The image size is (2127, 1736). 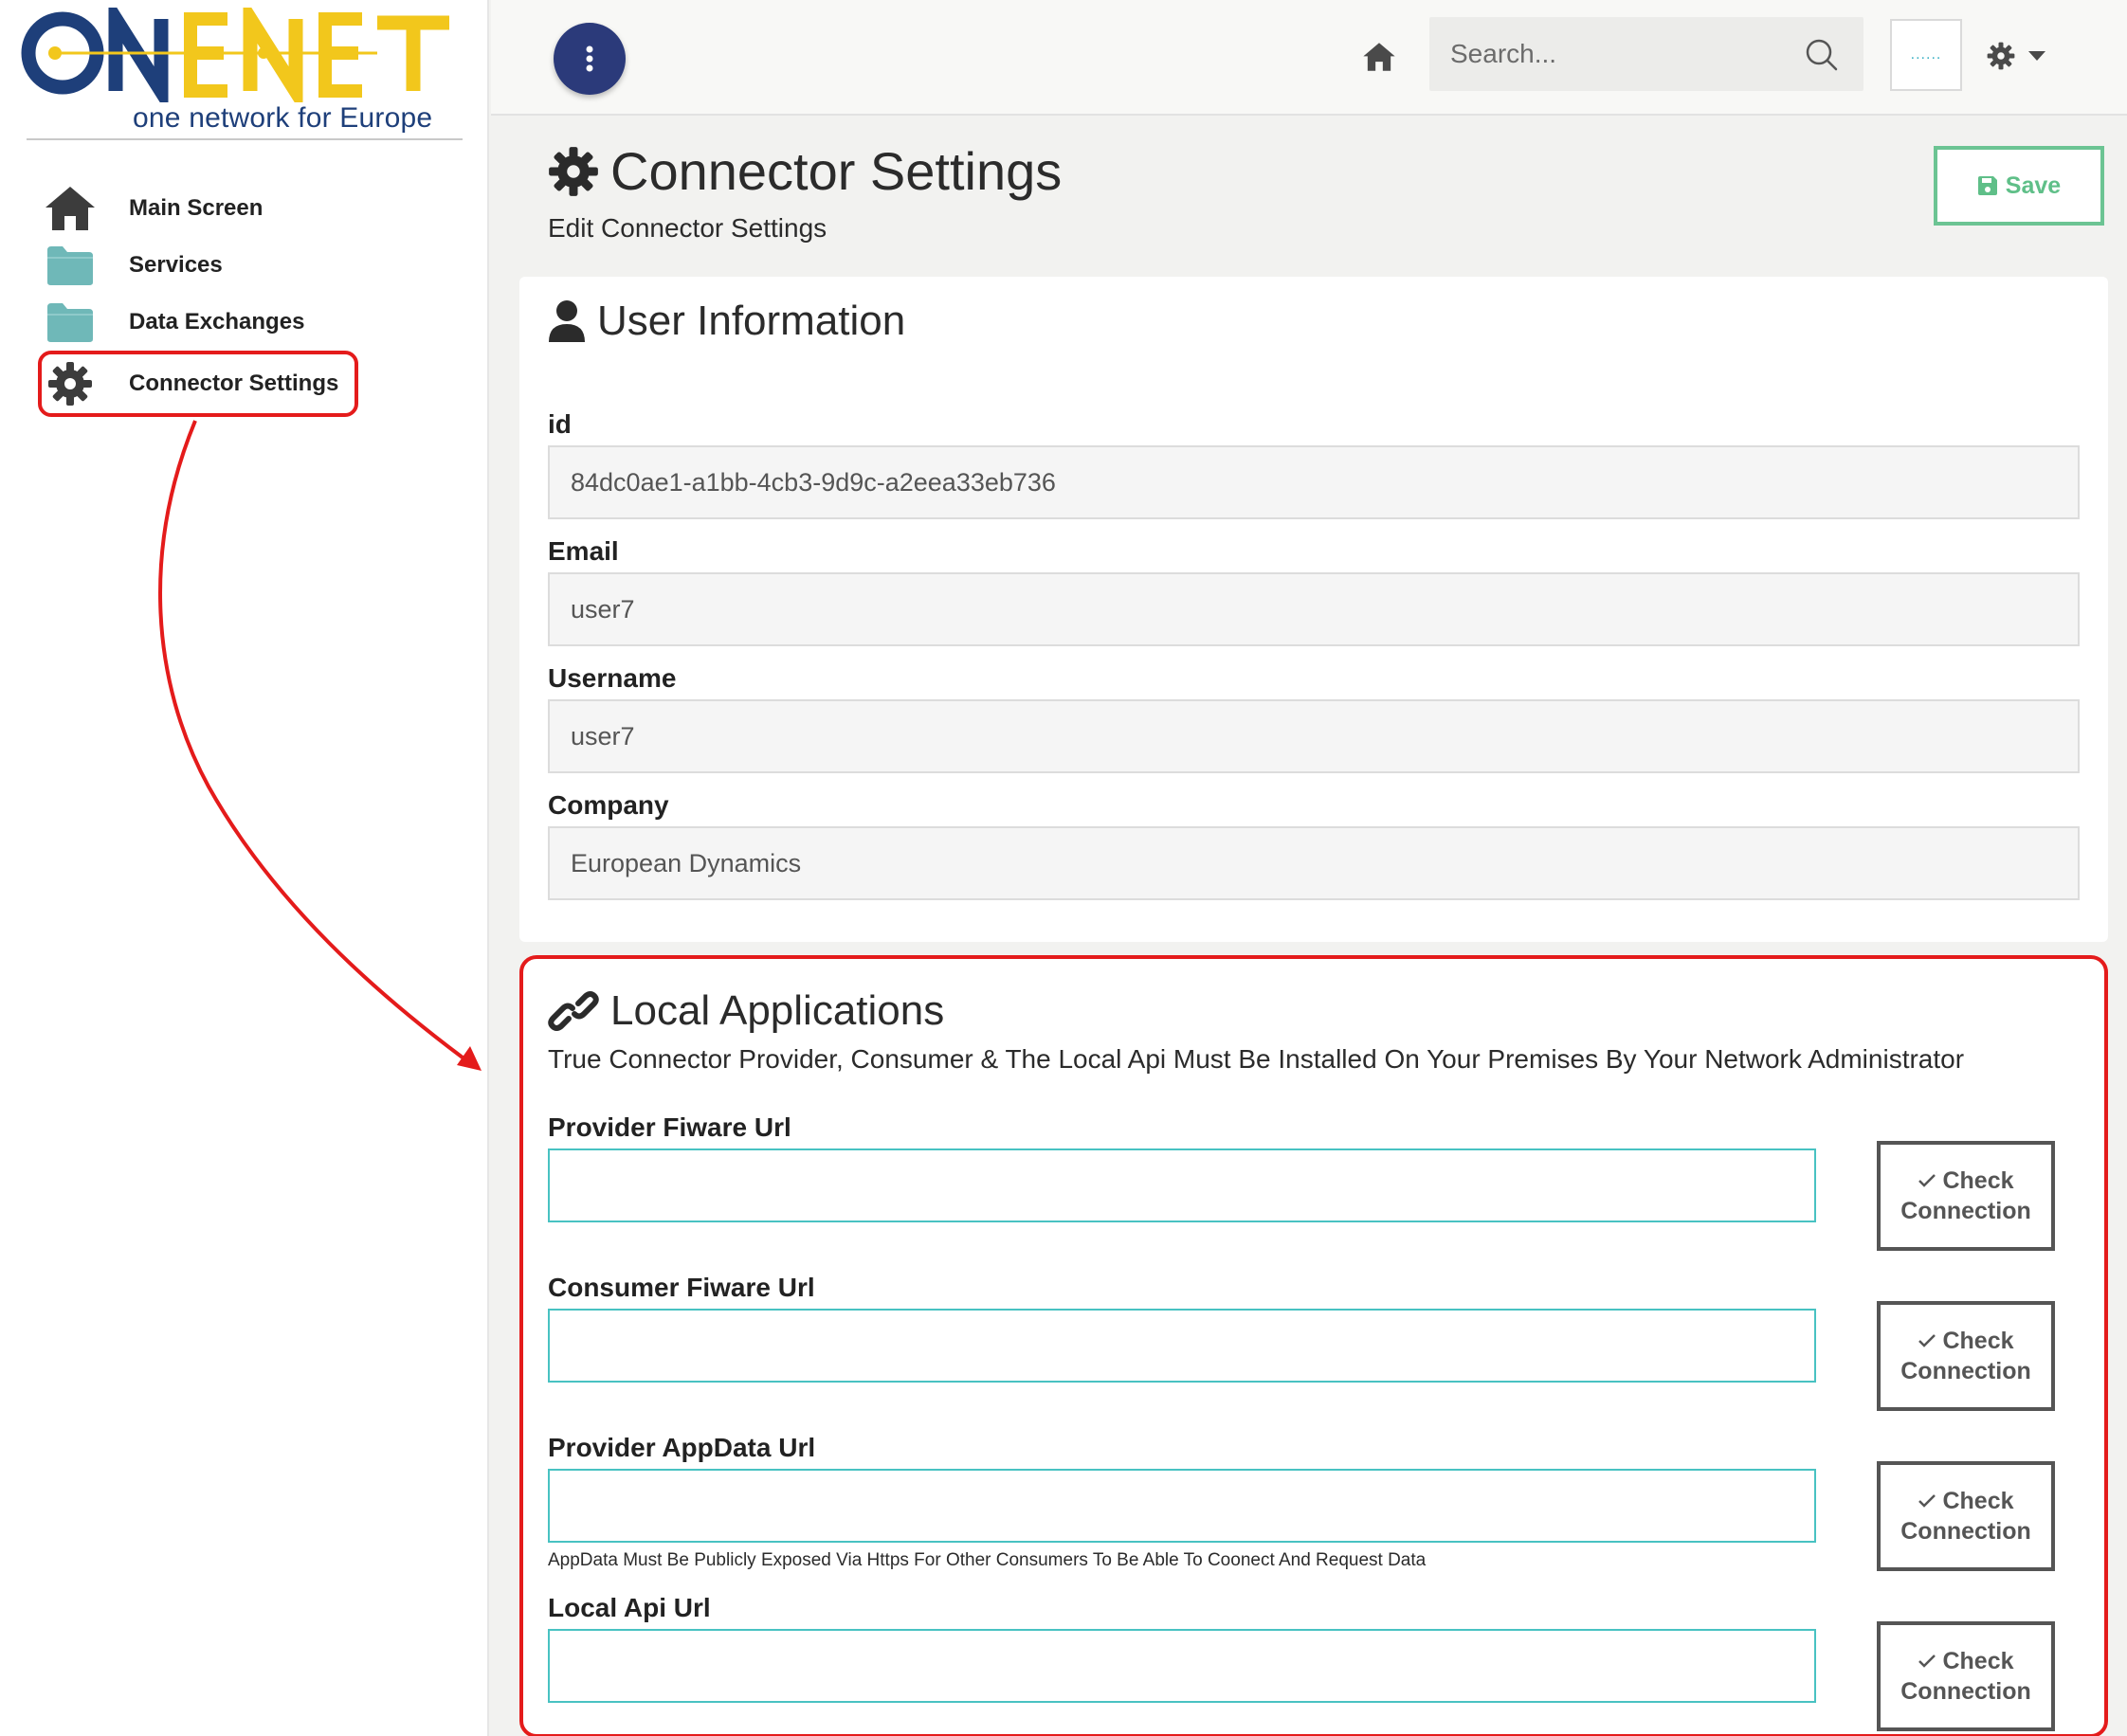 I want to click on kebab-menu-button, so click(x=590, y=59).